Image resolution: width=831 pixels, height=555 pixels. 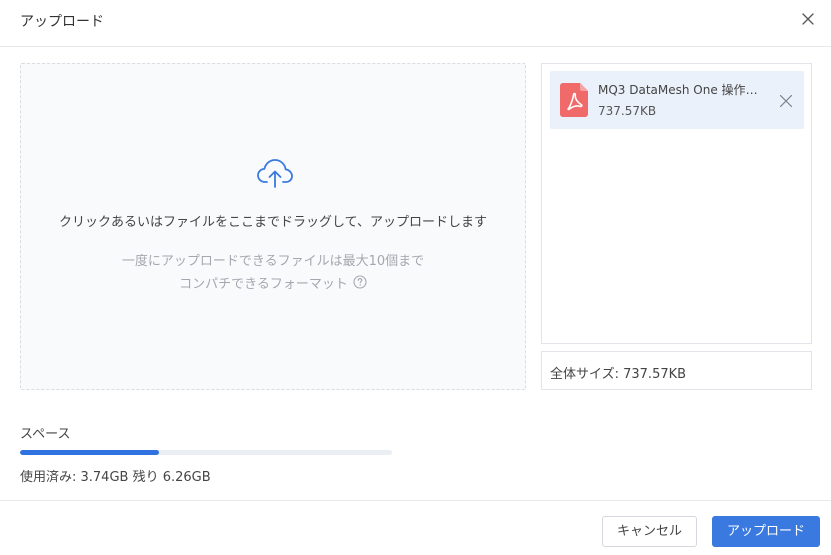 What do you see at coordinates (649, 531) in the screenshot?
I see `cancel-button: キャンセル` at bounding box center [649, 531].